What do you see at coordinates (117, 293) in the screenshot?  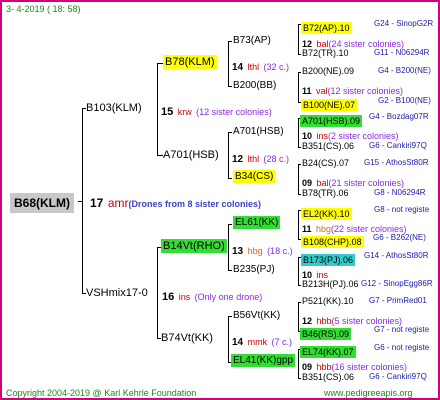 I see `queen-node: VSHmix17-0` at bounding box center [117, 293].